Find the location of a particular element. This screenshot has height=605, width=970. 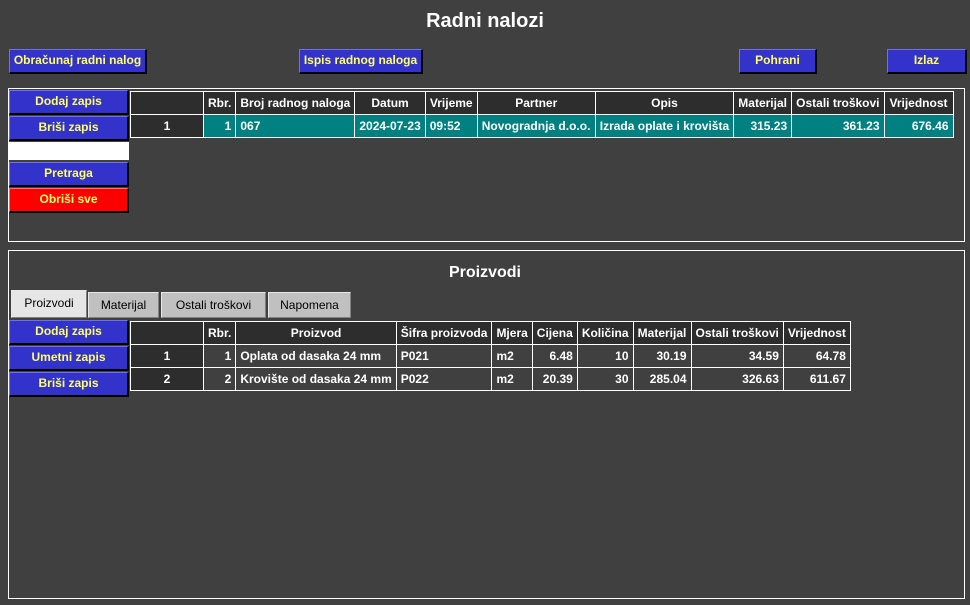

insert-product-button: Umetni zapis is located at coordinates (69, 358).